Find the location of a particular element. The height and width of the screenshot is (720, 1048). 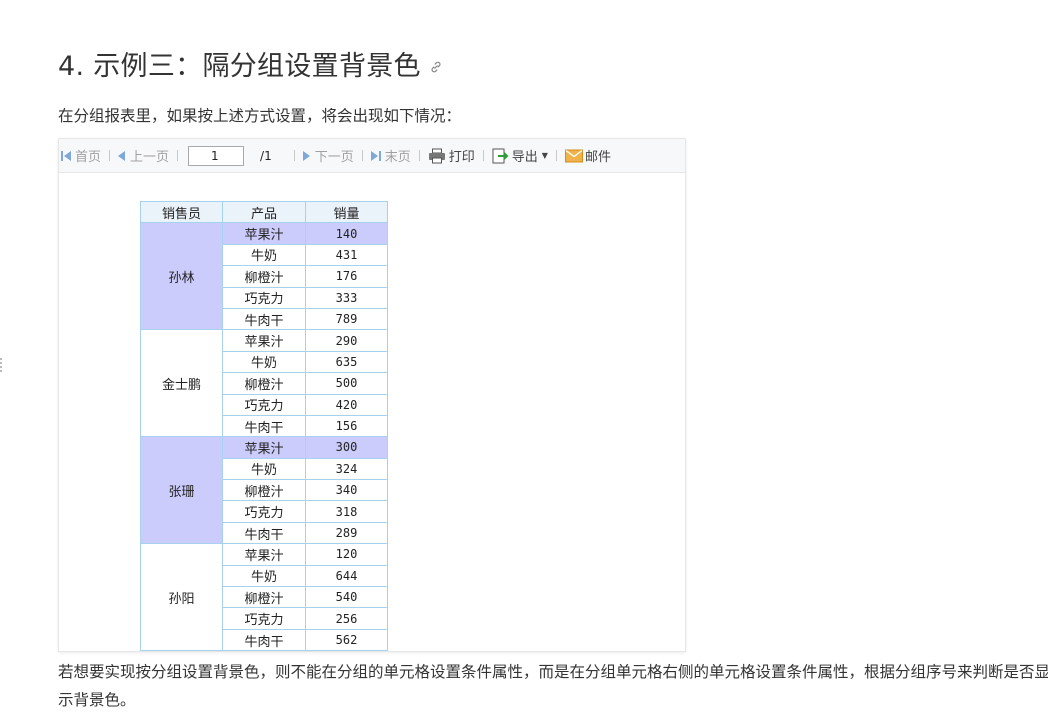

intro-paragraph: 在分组报表里，如果按上述方式设置，将会出现如下情况： is located at coordinates (260, 116).